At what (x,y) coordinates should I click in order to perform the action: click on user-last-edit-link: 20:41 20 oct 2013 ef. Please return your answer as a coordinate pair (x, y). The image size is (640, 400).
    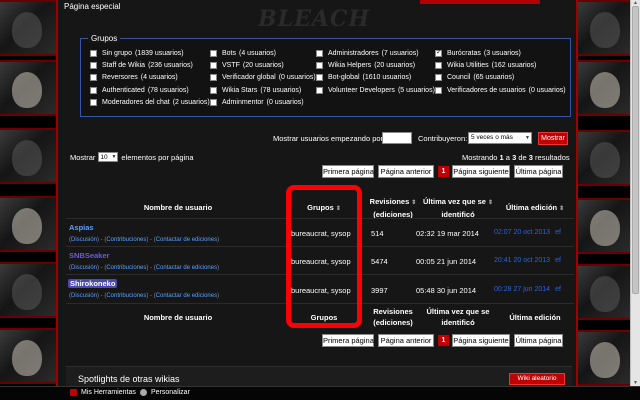
    Looking at the image, I should click on (527, 260).